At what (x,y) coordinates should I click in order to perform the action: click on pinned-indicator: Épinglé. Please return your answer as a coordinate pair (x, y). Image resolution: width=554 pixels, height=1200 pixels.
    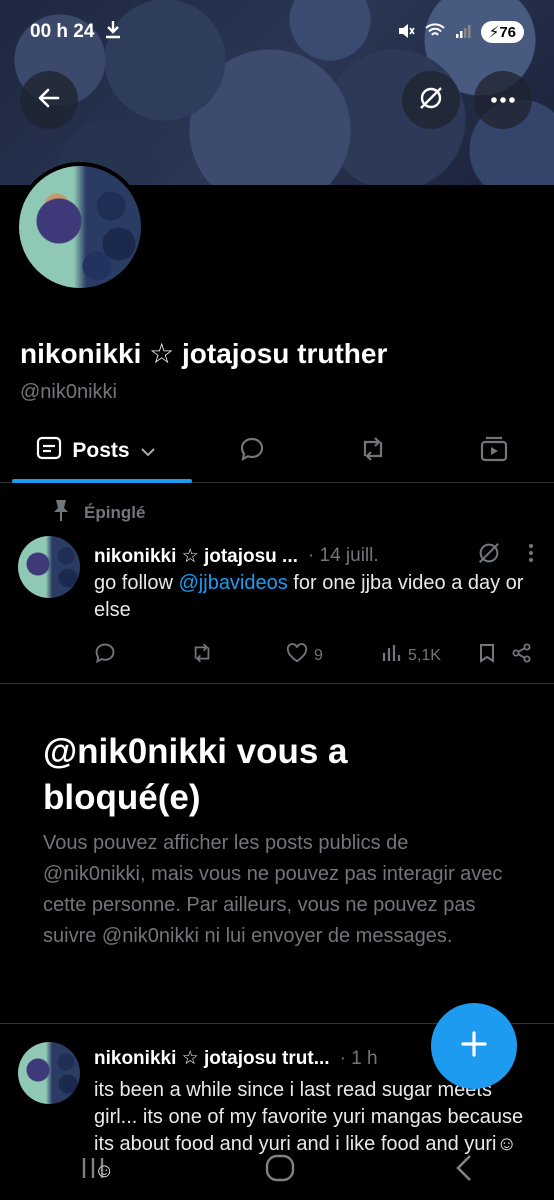
    Looking at the image, I should click on (97, 512).